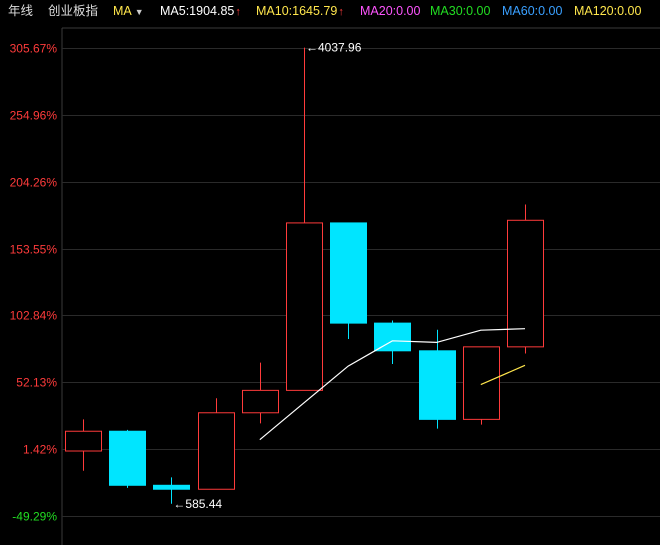 The image size is (660, 545). Describe the element at coordinates (34, 250) in the screenshot. I see `y-tick-label: 153.55%` at that location.